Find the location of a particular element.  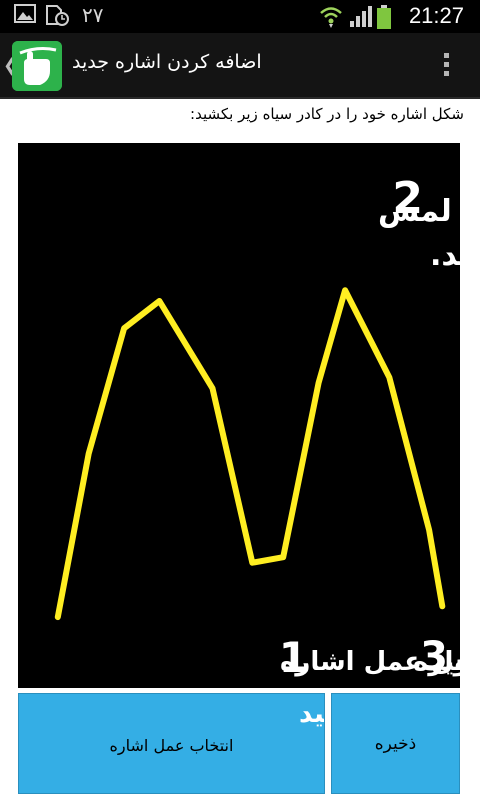

hand-gesture-logo-icon is located at coordinates (37, 66).